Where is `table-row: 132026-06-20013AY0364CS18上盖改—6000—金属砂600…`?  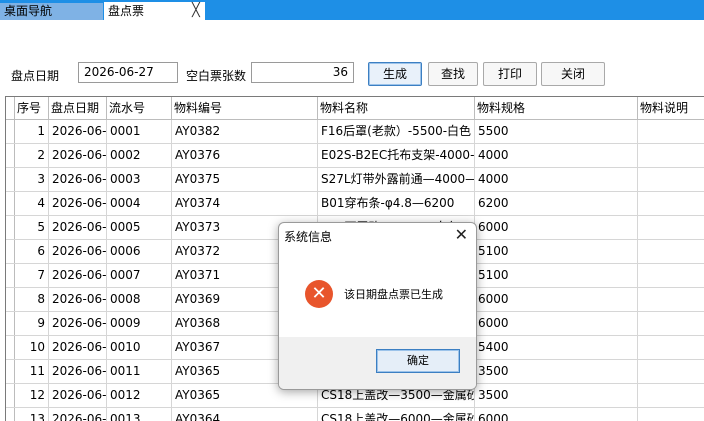
table-row: 132026-06-20013AY0364CS18上盖改—6000—金属砂600… is located at coordinates (355, 414).